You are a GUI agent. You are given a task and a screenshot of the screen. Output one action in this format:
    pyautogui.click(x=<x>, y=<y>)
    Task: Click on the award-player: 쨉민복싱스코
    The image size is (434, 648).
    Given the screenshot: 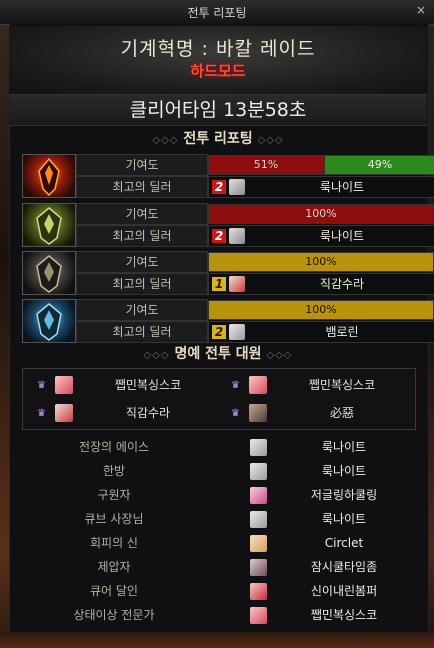 What is the action you would take?
    pyautogui.click(x=344, y=615)
    